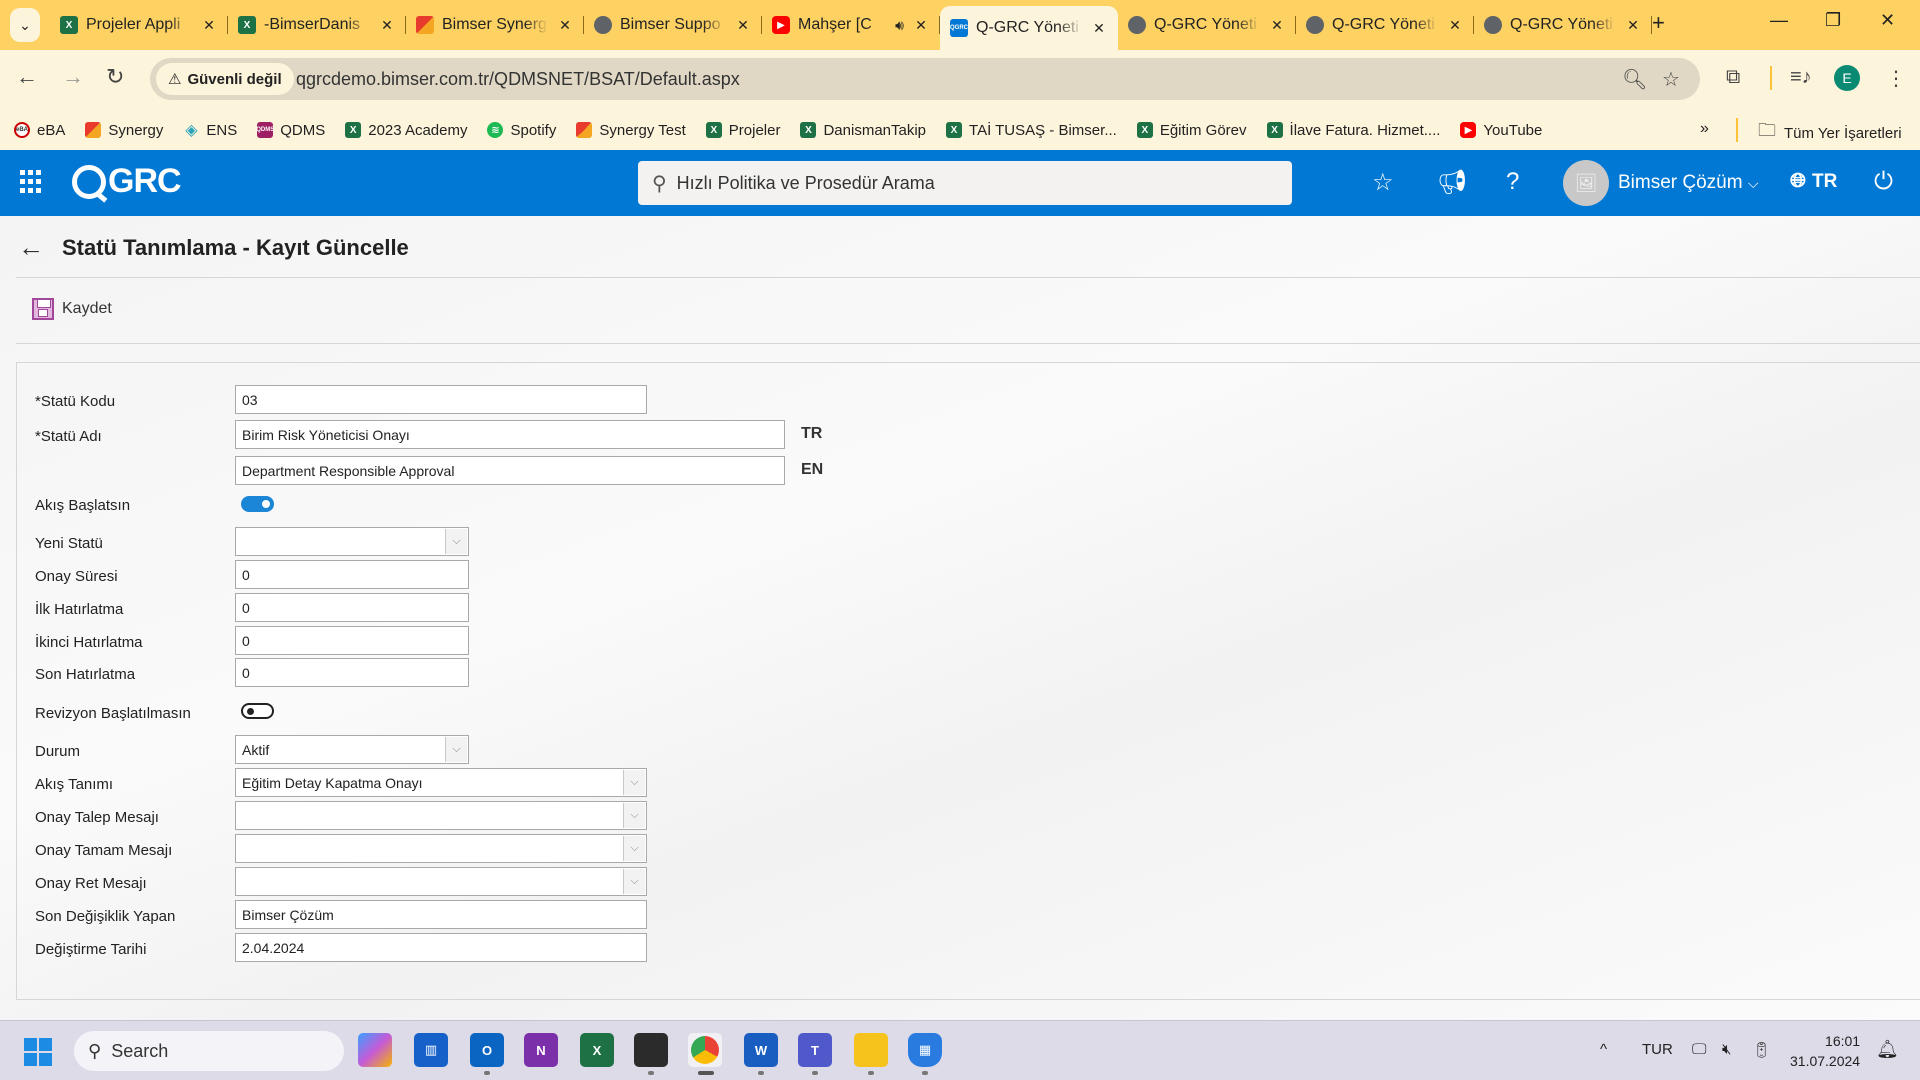 The image size is (1920, 1080). I want to click on volume-muted-icon: 🔇︎, so click(1726, 1049).